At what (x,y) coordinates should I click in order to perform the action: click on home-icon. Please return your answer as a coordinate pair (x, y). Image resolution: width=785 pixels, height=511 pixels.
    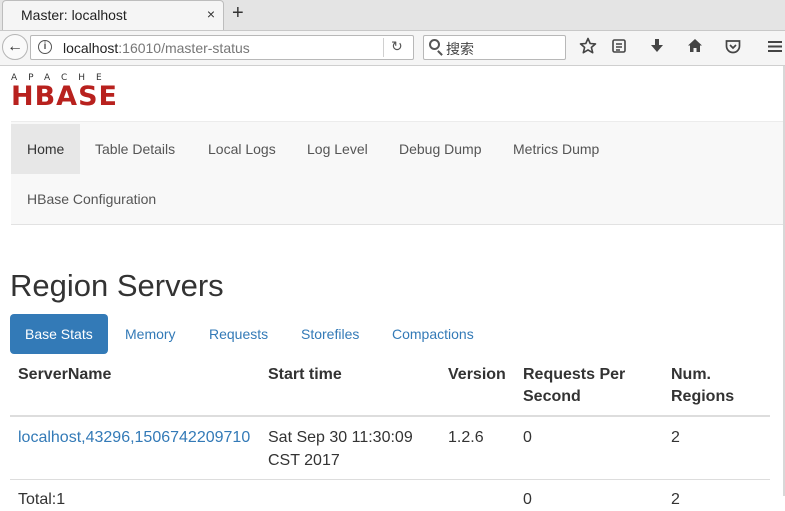
    Looking at the image, I should click on (695, 48).